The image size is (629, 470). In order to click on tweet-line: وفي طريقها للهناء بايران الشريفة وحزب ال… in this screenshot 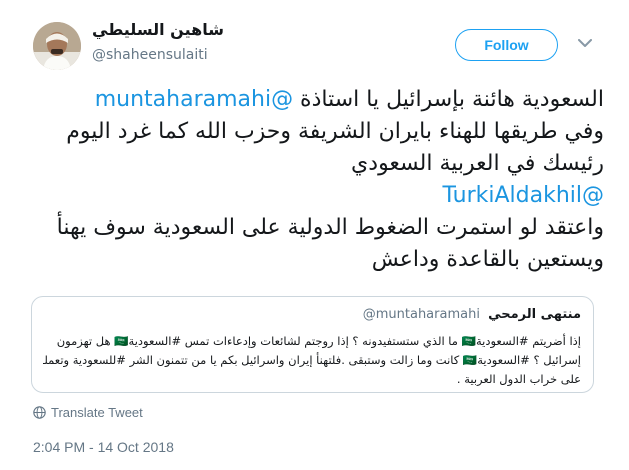, I will do `click(335, 131)`.